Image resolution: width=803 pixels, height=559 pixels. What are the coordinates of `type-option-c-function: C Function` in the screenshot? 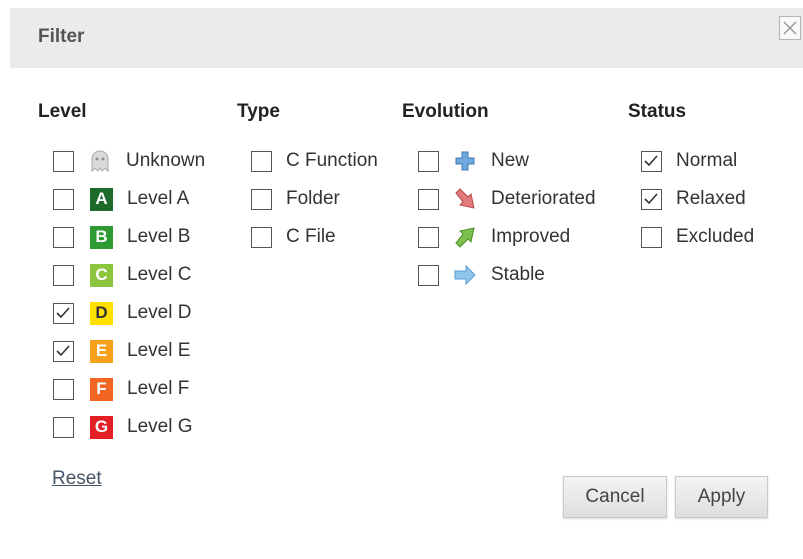 It's located at (314, 161).